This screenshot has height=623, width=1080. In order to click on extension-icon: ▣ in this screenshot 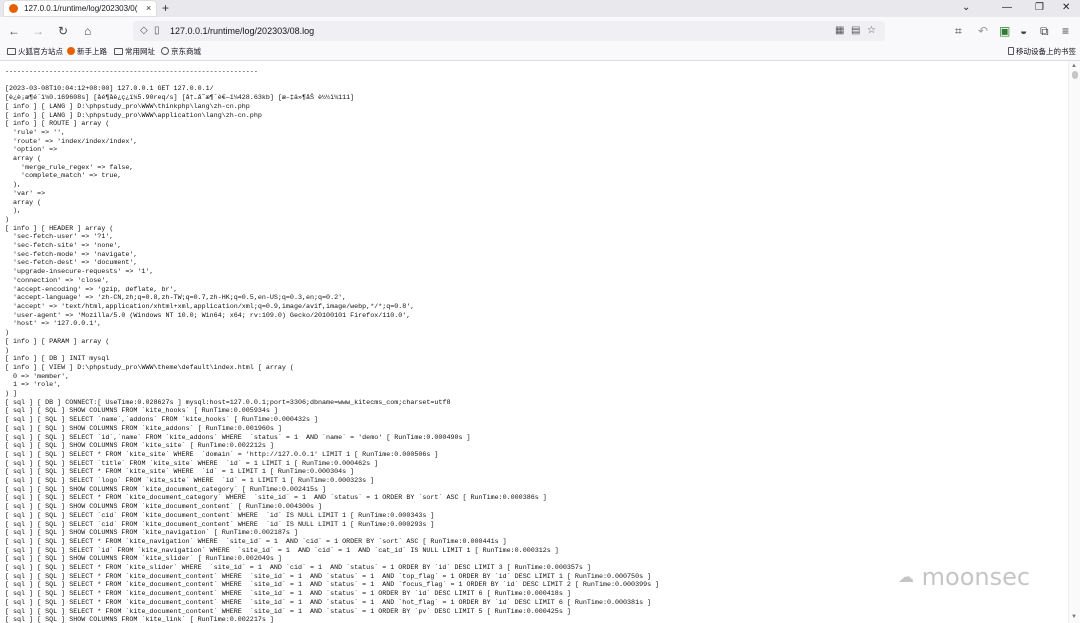, I will do `click(1004, 31)`.